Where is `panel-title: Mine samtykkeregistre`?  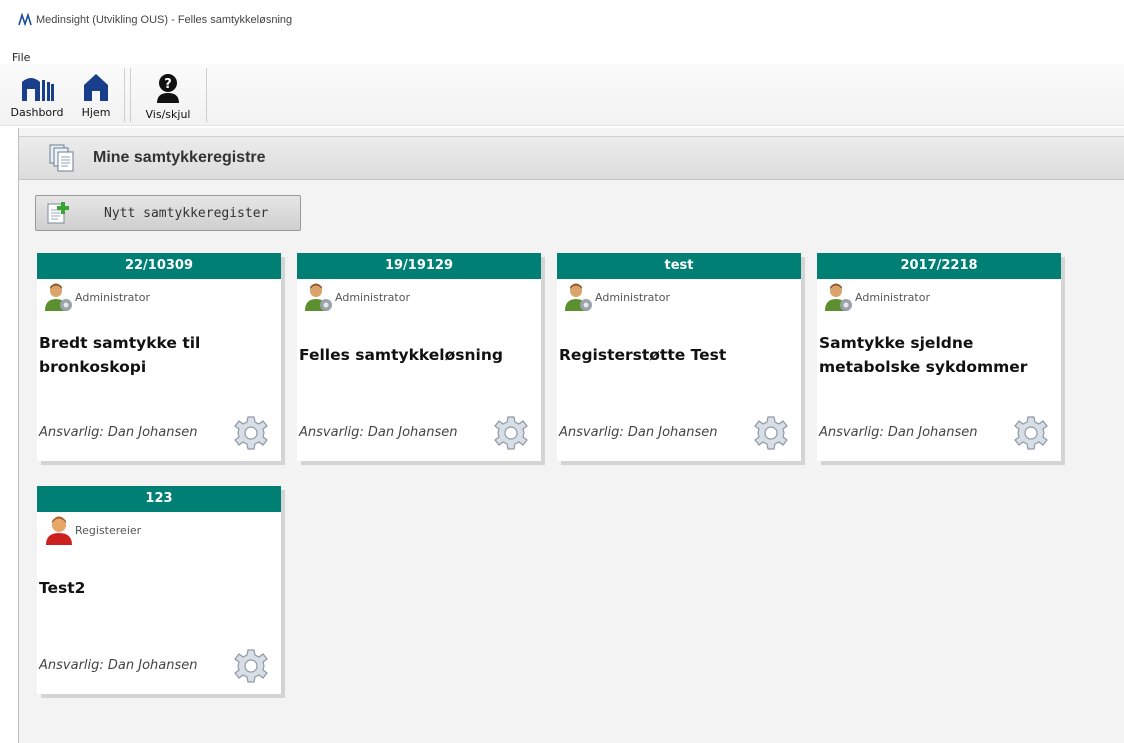 panel-title: Mine samtykkeregistre is located at coordinates (179, 157).